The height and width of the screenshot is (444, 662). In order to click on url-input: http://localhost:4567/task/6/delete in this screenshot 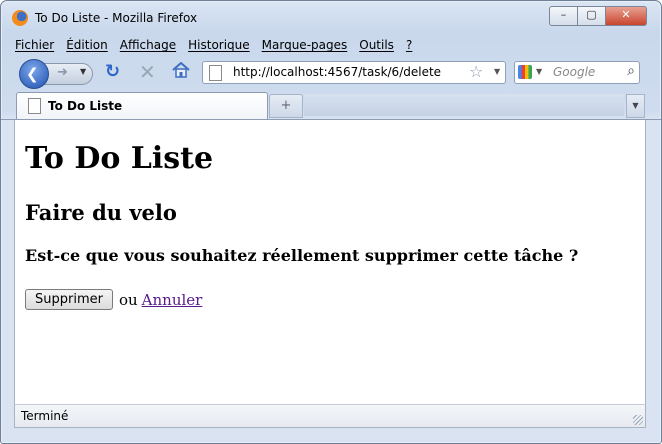, I will do `click(337, 72)`.